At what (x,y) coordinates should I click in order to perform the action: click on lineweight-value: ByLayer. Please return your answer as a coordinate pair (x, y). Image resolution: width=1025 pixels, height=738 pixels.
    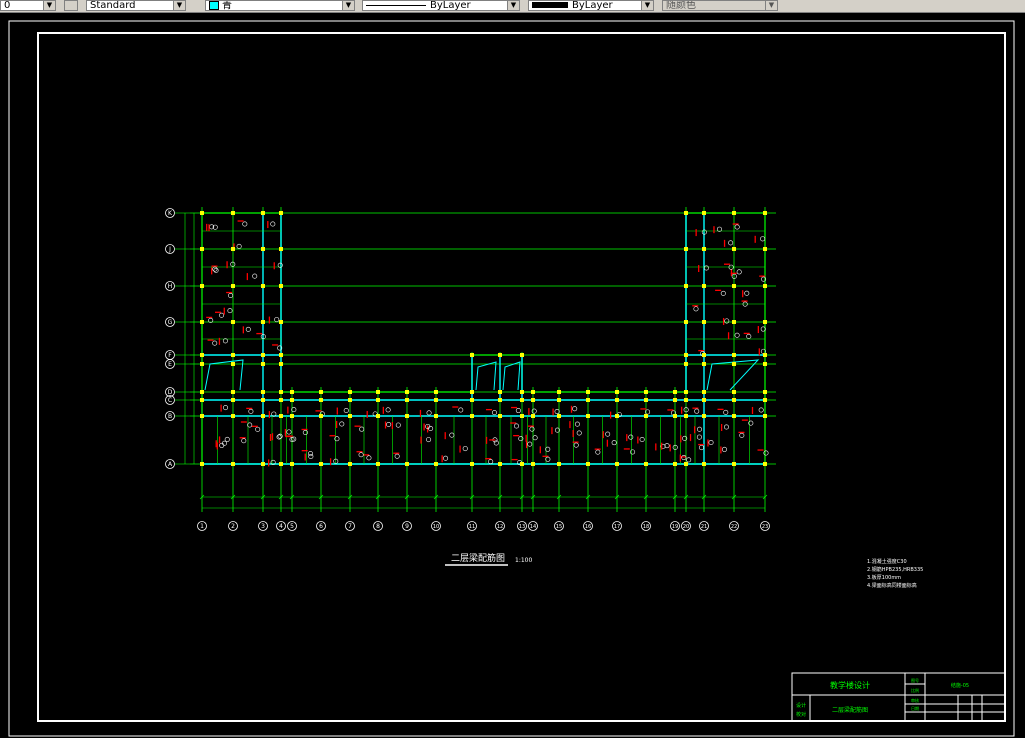
    Looking at the image, I should click on (592, 5).